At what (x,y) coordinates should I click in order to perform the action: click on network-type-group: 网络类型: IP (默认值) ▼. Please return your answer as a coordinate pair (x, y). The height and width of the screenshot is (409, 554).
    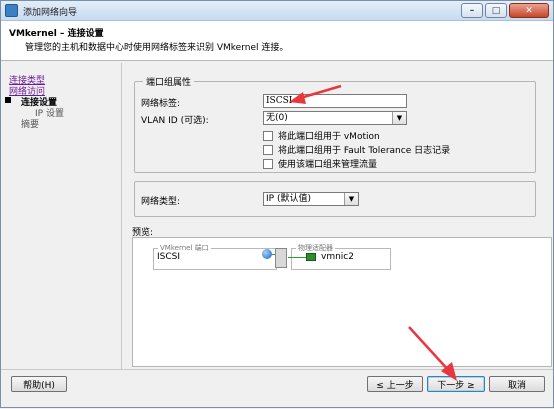
    Looking at the image, I should click on (335, 199).